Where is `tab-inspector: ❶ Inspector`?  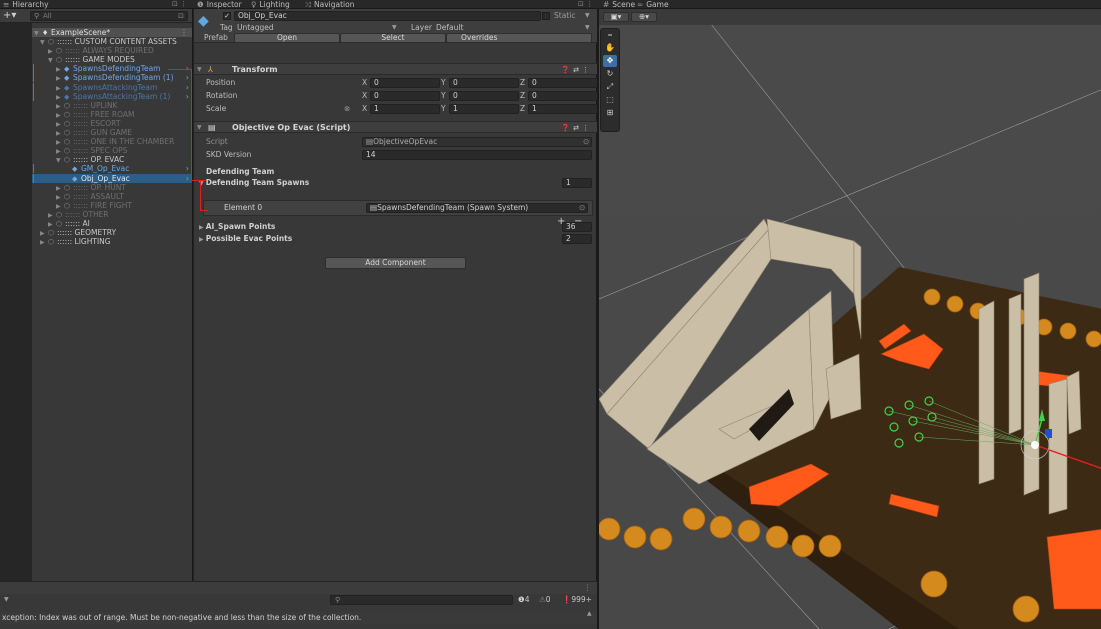
tab-inspector: ❶ Inspector is located at coordinates (219, 4).